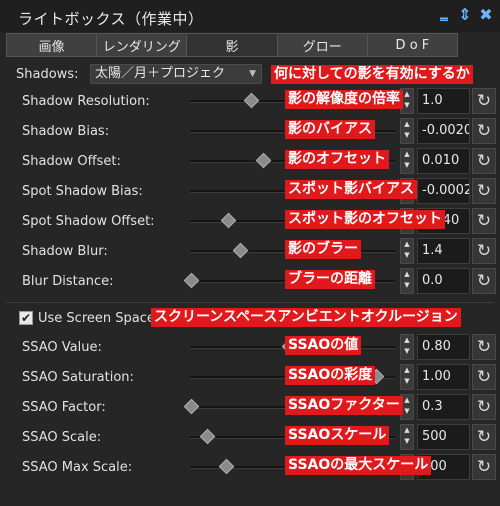 Image resolution: width=500 pixels, height=506 pixels. Describe the element at coordinates (306, 317) in the screenshot. I see `annotation-ssao: スクリーンスペースアンビエントオクルージョン` at that location.